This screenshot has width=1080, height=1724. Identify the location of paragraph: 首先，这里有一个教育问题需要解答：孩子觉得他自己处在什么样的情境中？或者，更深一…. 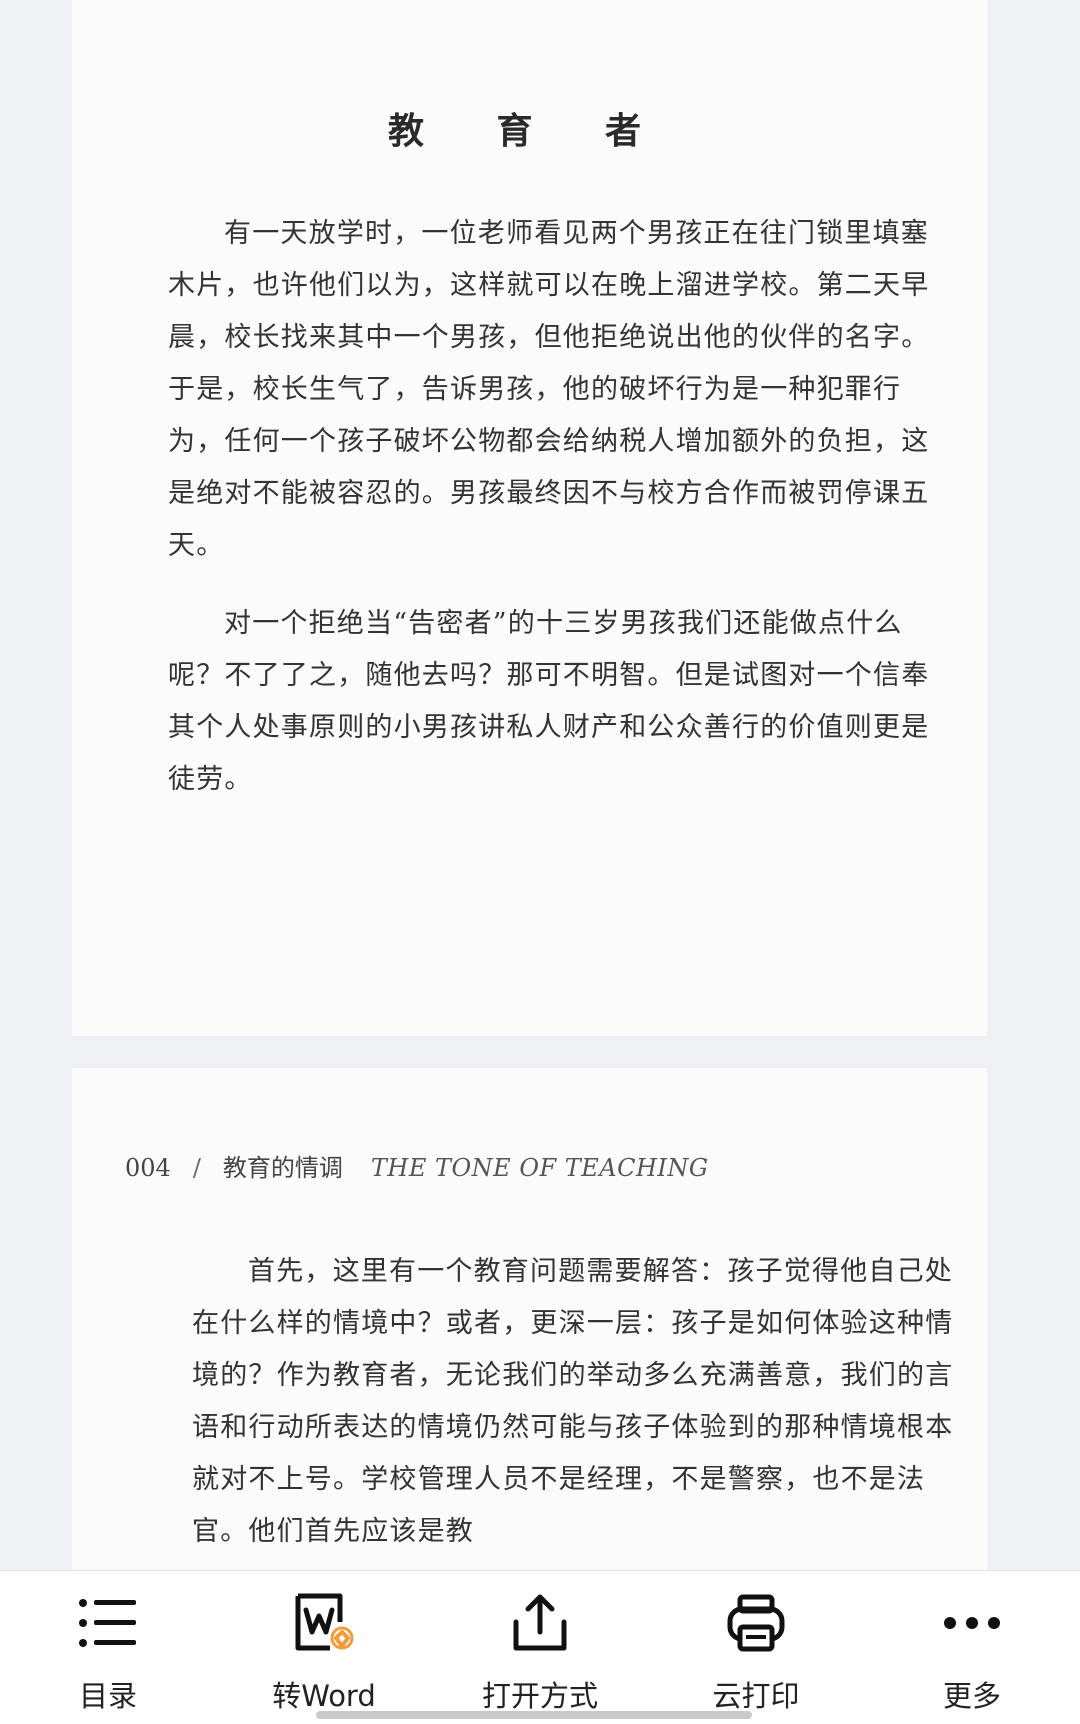
(573, 1401).